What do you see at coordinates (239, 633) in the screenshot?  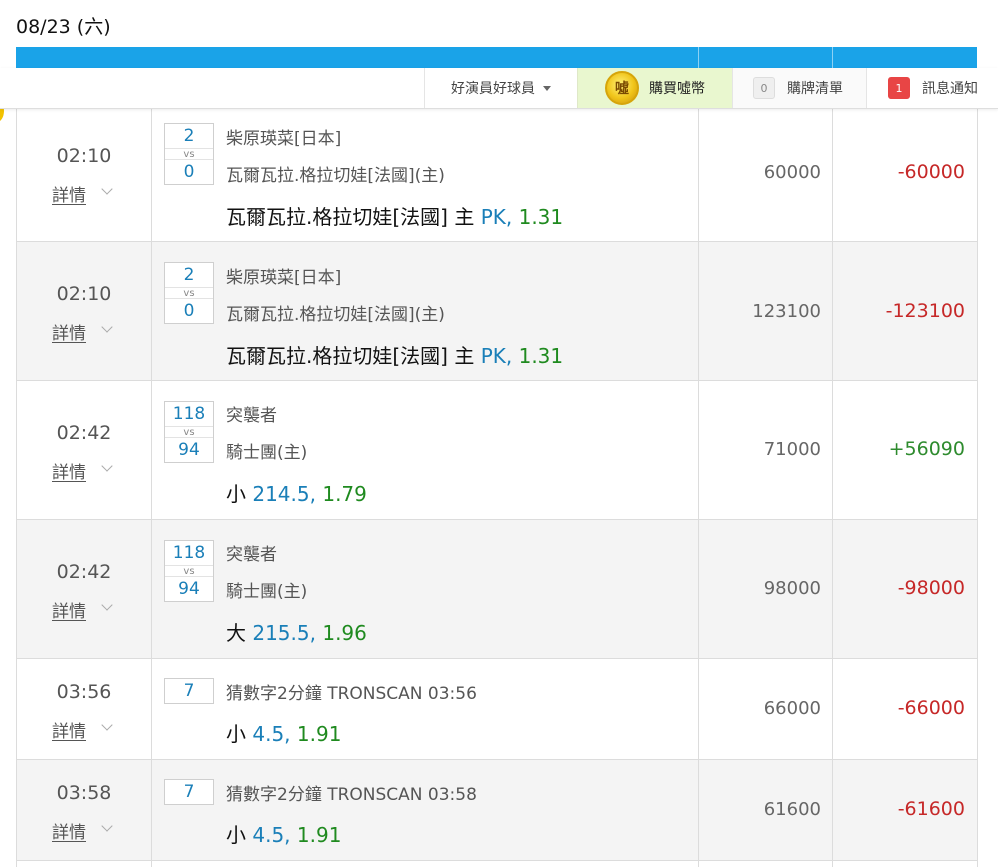 I see `bet-pick: 大` at bounding box center [239, 633].